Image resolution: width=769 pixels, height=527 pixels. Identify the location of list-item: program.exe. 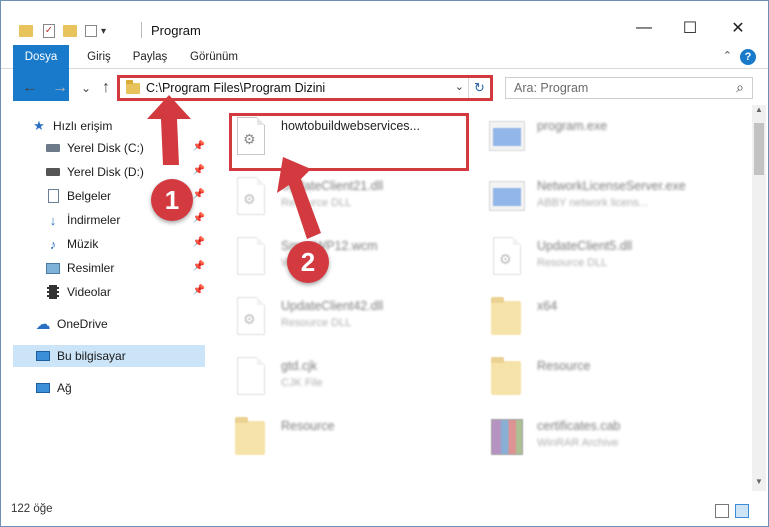
(593, 137).